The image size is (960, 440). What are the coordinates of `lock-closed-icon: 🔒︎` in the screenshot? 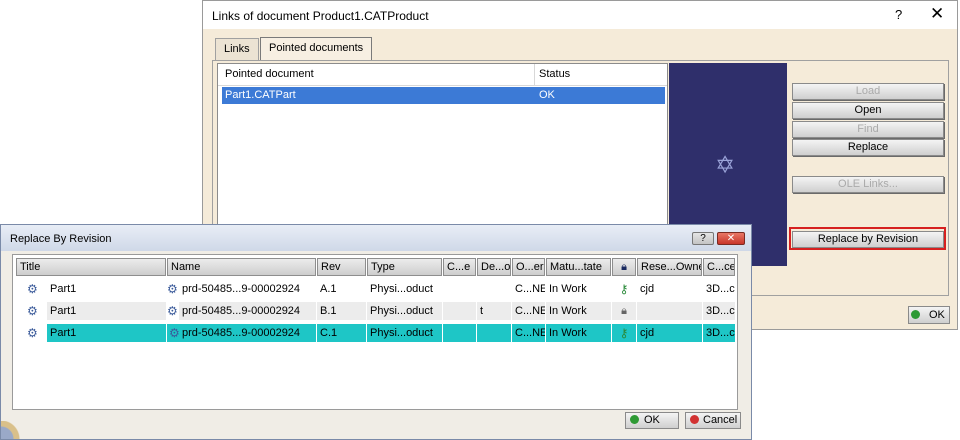 It's located at (624, 311).